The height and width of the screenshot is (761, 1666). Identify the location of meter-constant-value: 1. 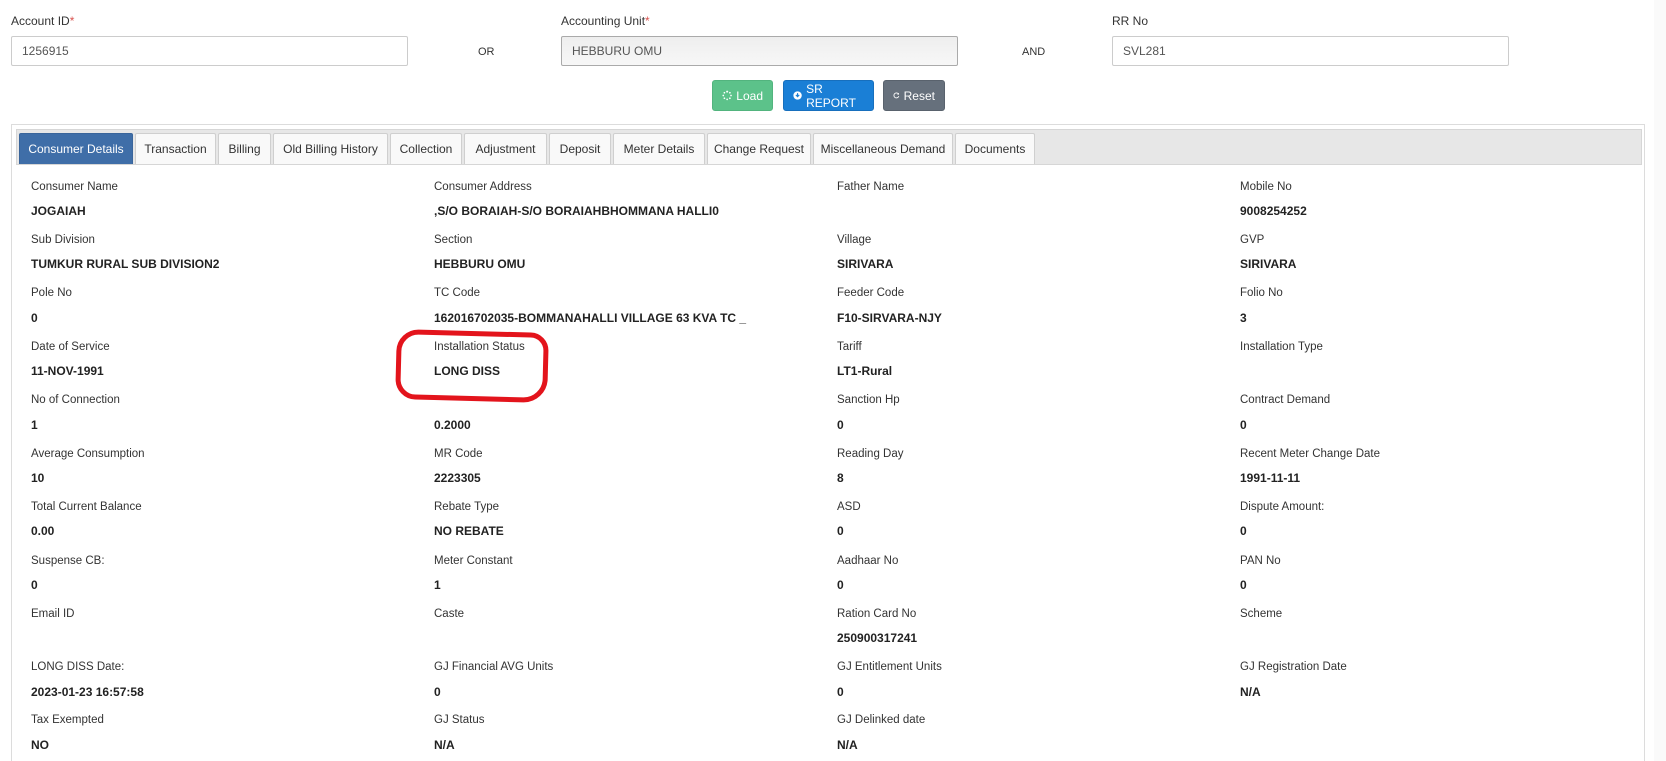
(437, 585).